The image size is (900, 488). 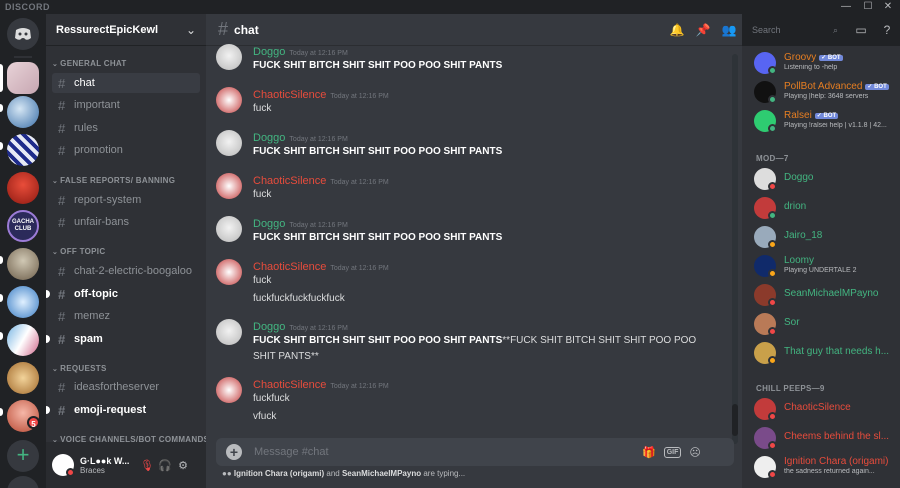 What do you see at coordinates (126, 271) in the screenshot?
I see `channel-chat-2: # chat-2-electric-boogaloo` at bounding box center [126, 271].